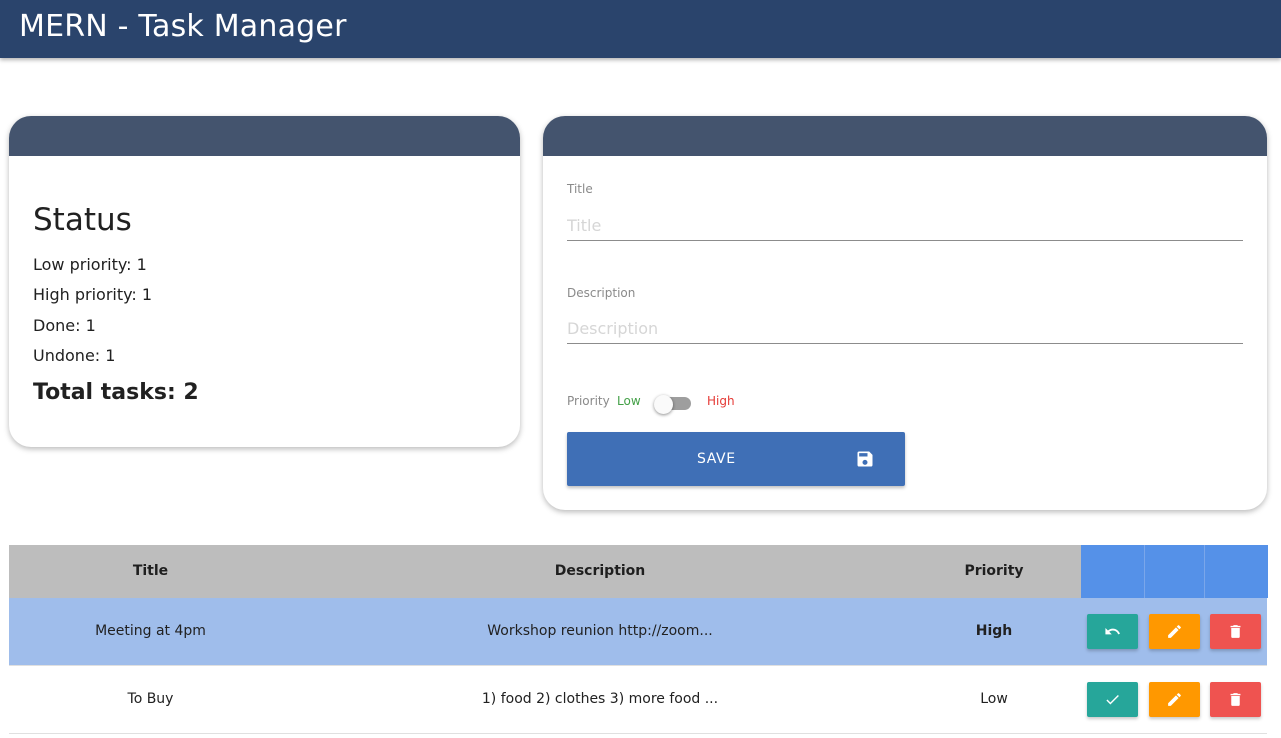  Describe the element at coordinates (994, 571) in the screenshot. I see `column-header-priority: Priority` at that location.